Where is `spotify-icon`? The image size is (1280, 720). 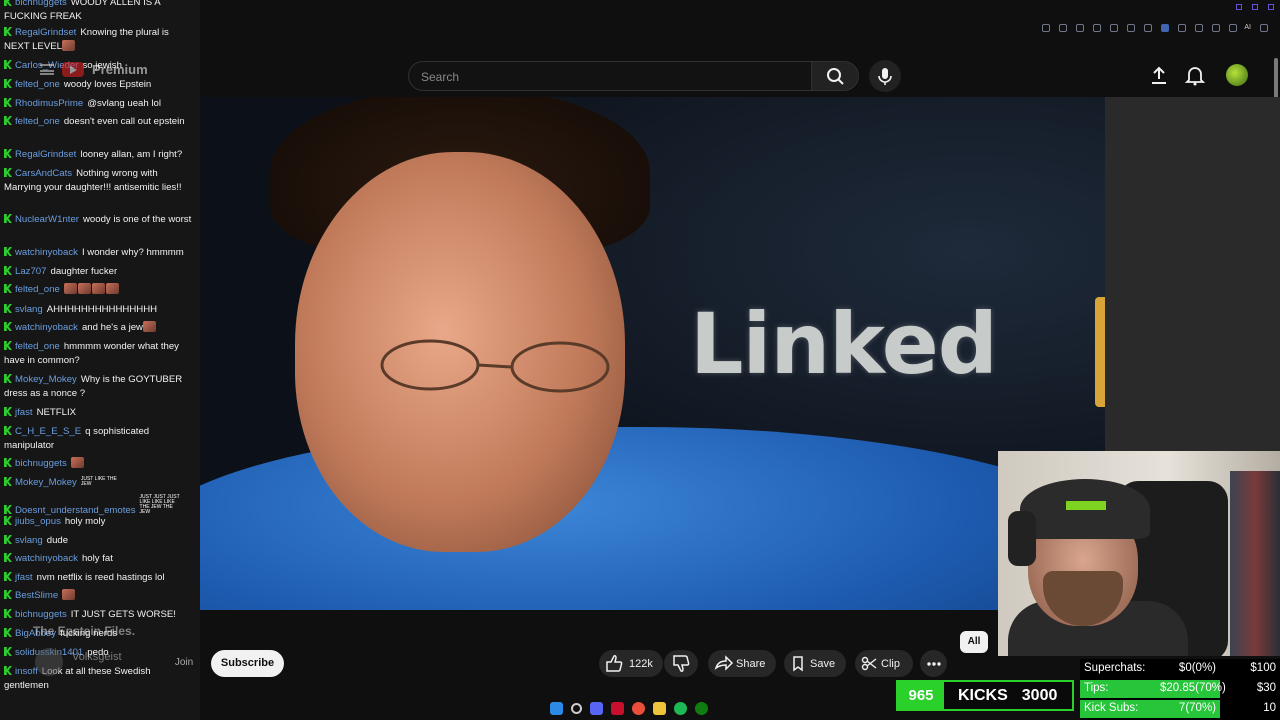
spotify-icon is located at coordinates (680, 708).